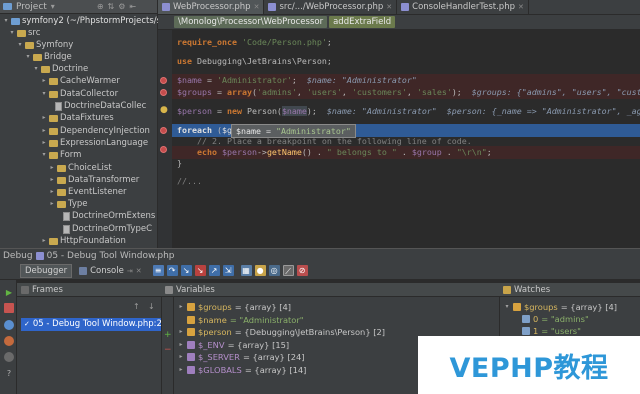 The width and height of the screenshot is (640, 394). I want to click on tab-debugger: Debugger, so click(46, 270).